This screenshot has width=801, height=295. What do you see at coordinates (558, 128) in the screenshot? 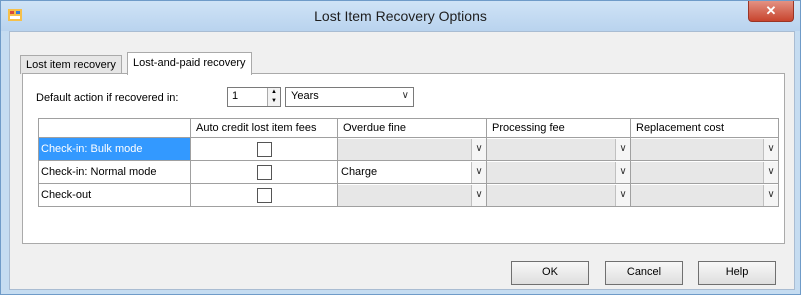
I see `column-header-processing-fee: Processing fee` at bounding box center [558, 128].